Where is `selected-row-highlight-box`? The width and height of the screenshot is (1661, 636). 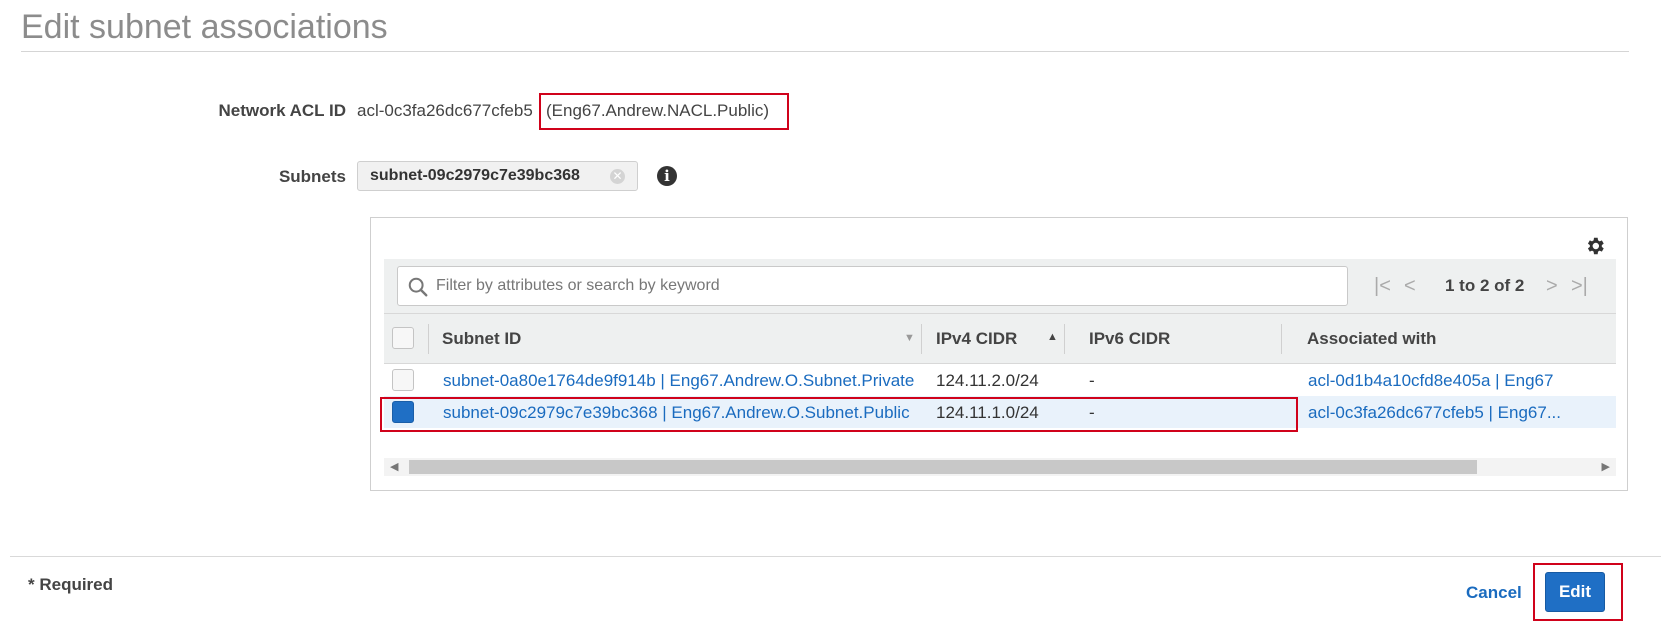
selected-row-highlight-box is located at coordinates (839, 414).